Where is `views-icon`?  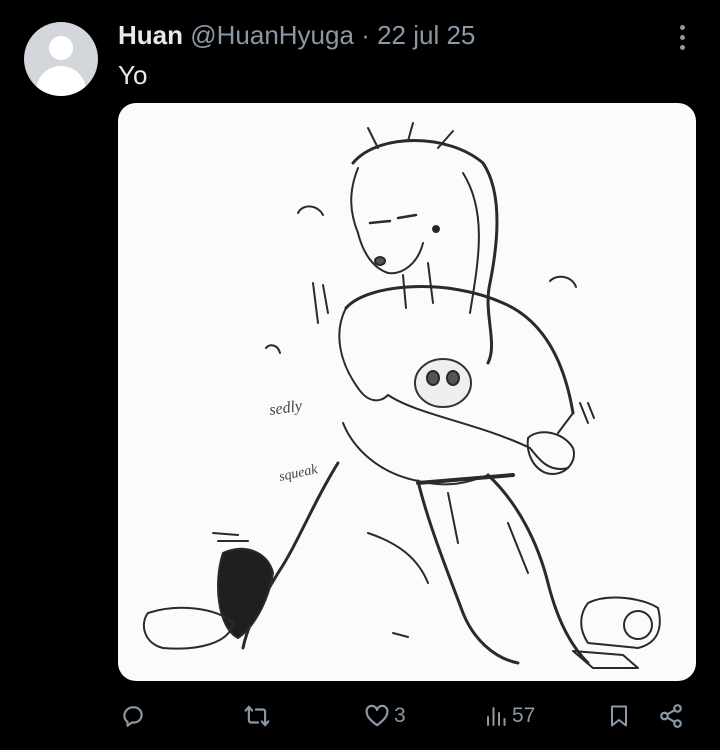 views-icon is located at coordinates (496, 716).